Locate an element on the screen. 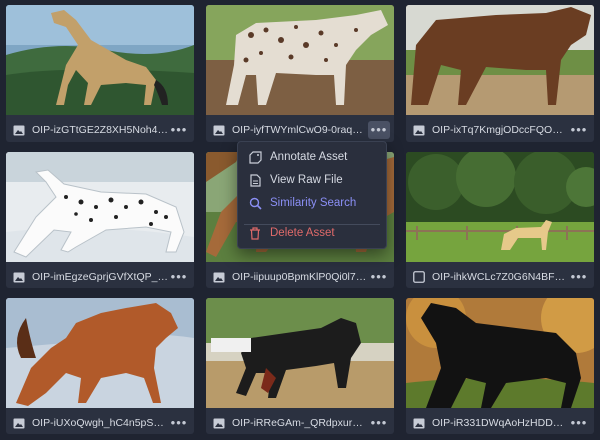  asset-card: OIP-izGTtGE2Z8XH5Noh4jEj... ••• is located at coordinates (100, 73).